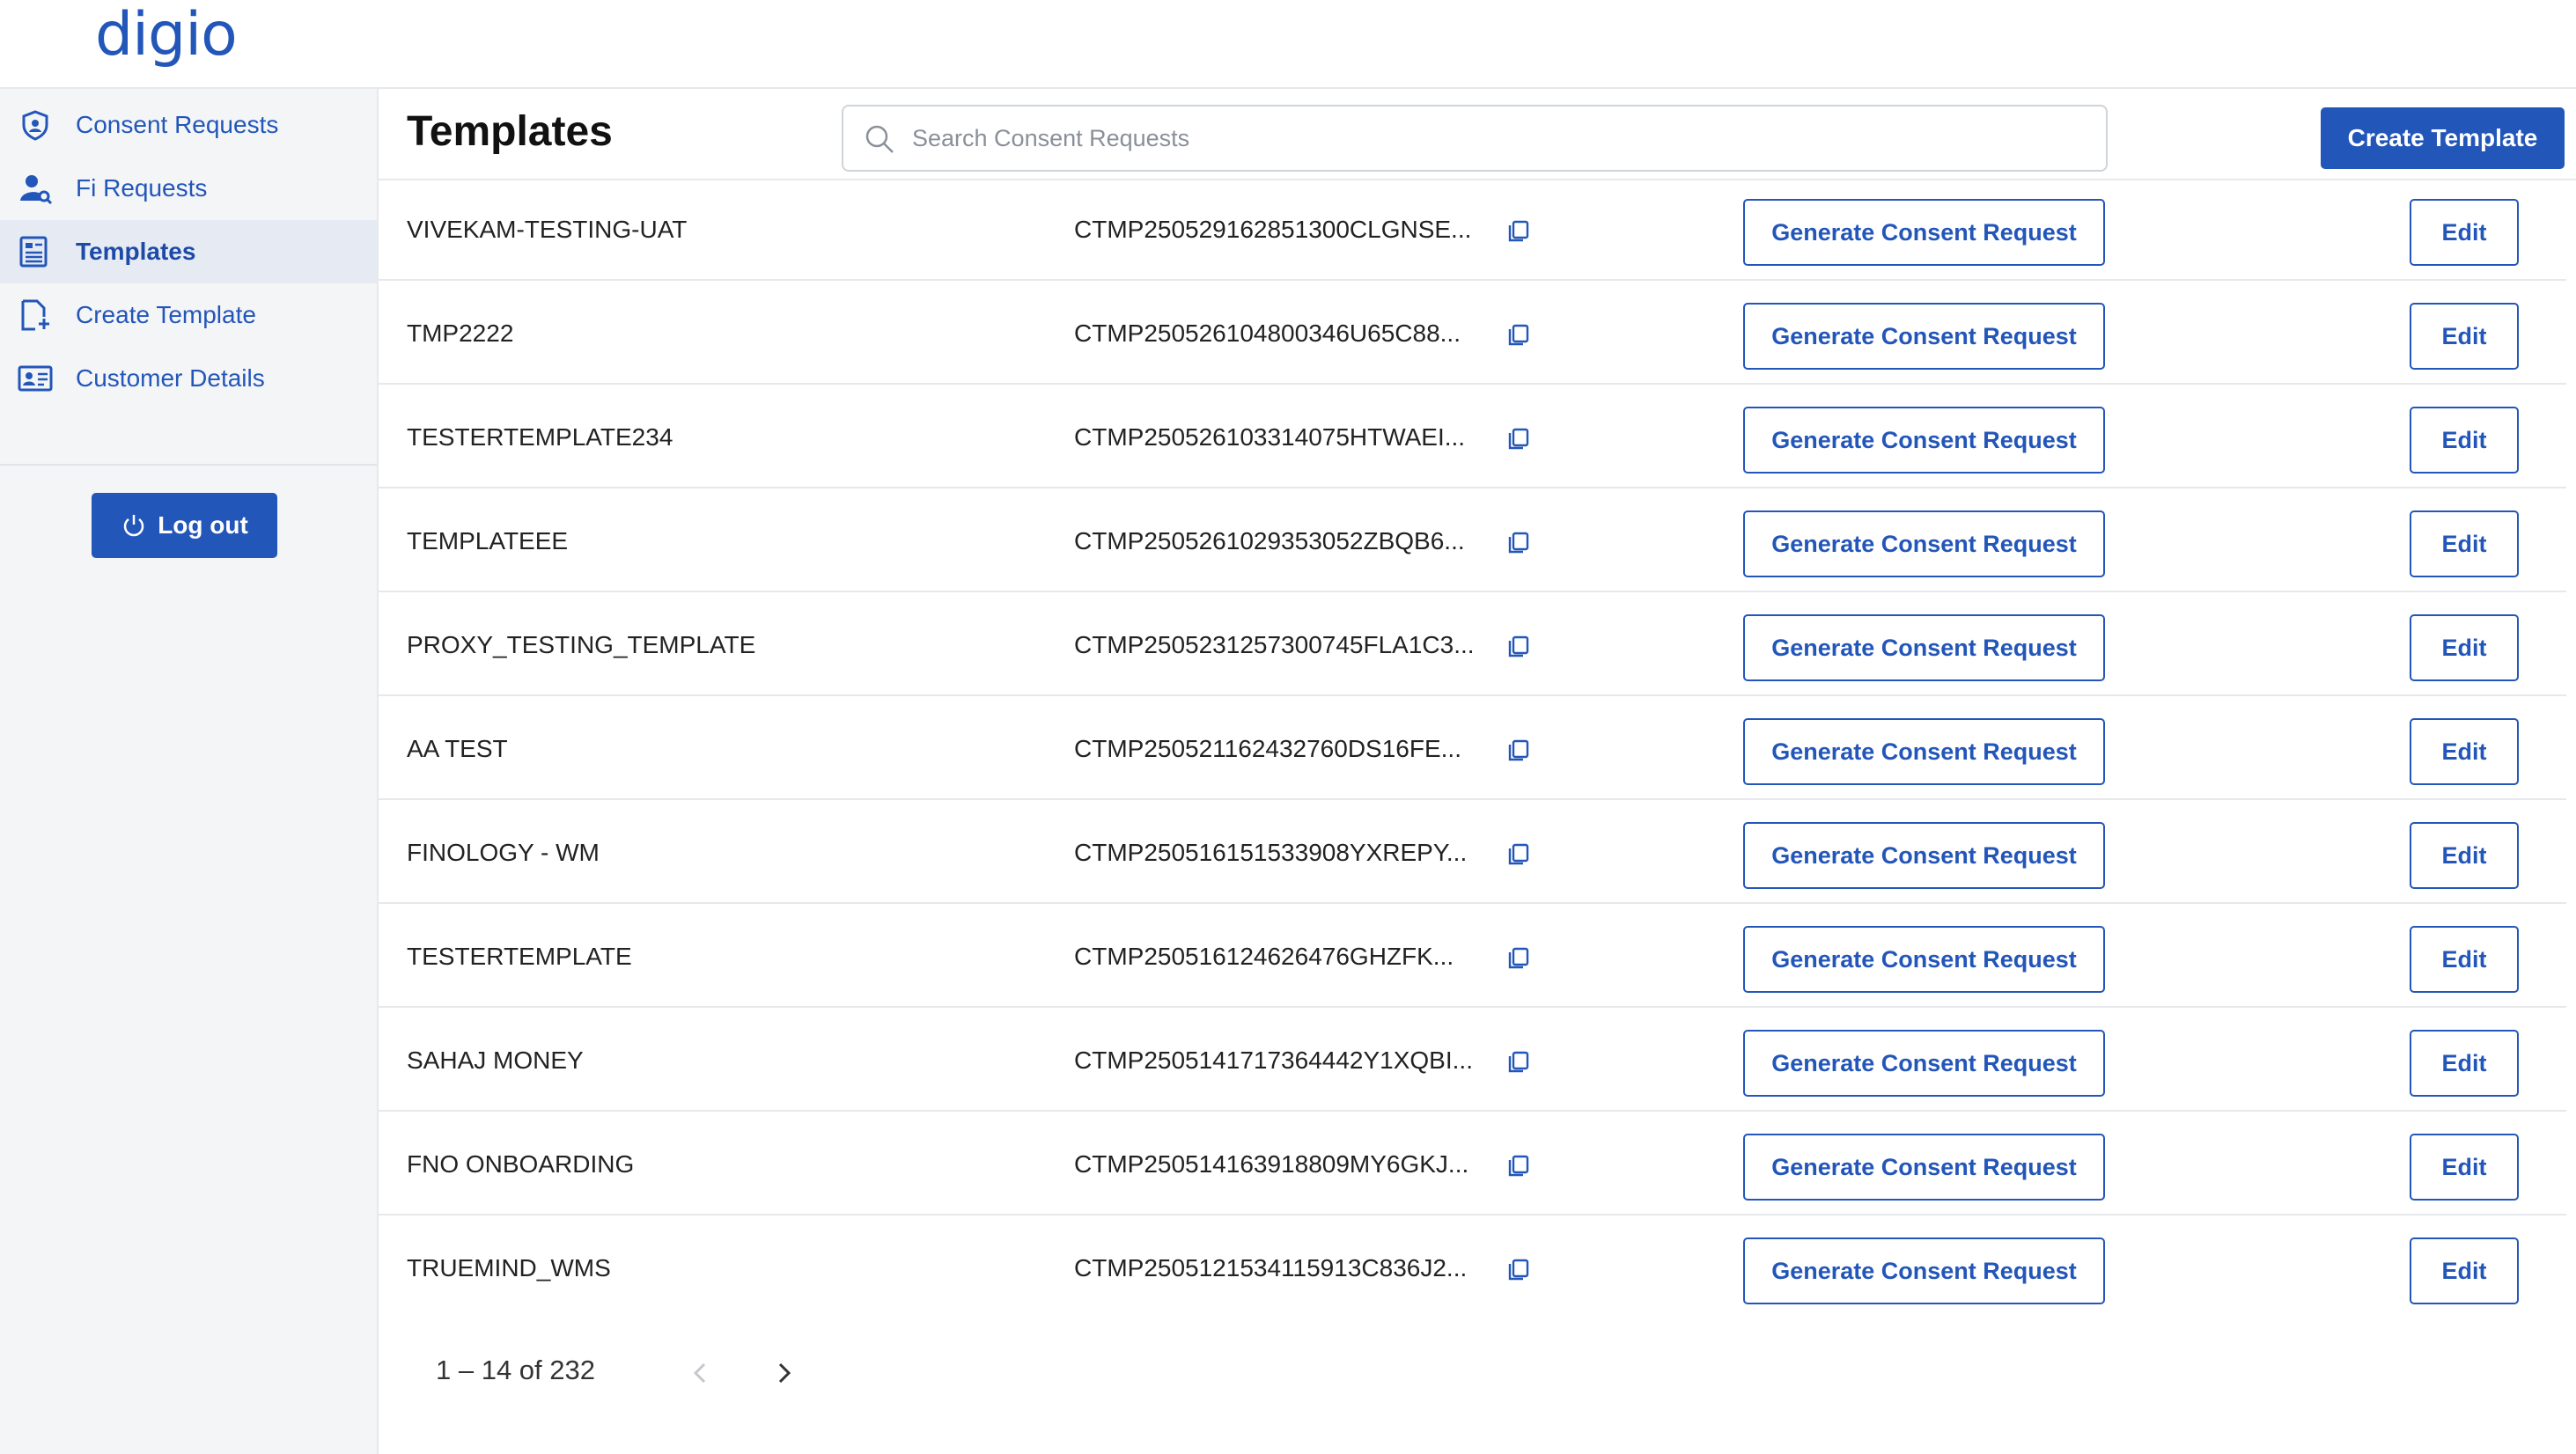  I want to click on template-name: SAHAJ MONEY, so click(495, 1060).